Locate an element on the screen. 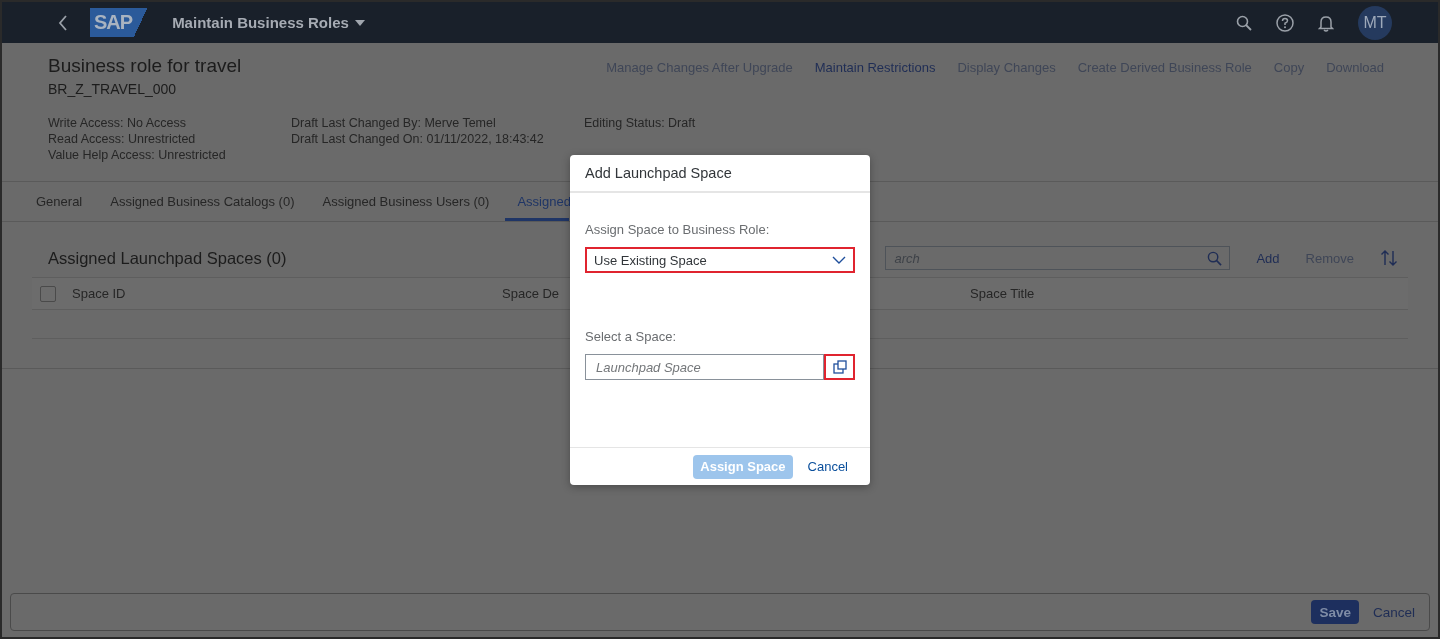  user-avatar: MT is located at coordinates (1375, 22).